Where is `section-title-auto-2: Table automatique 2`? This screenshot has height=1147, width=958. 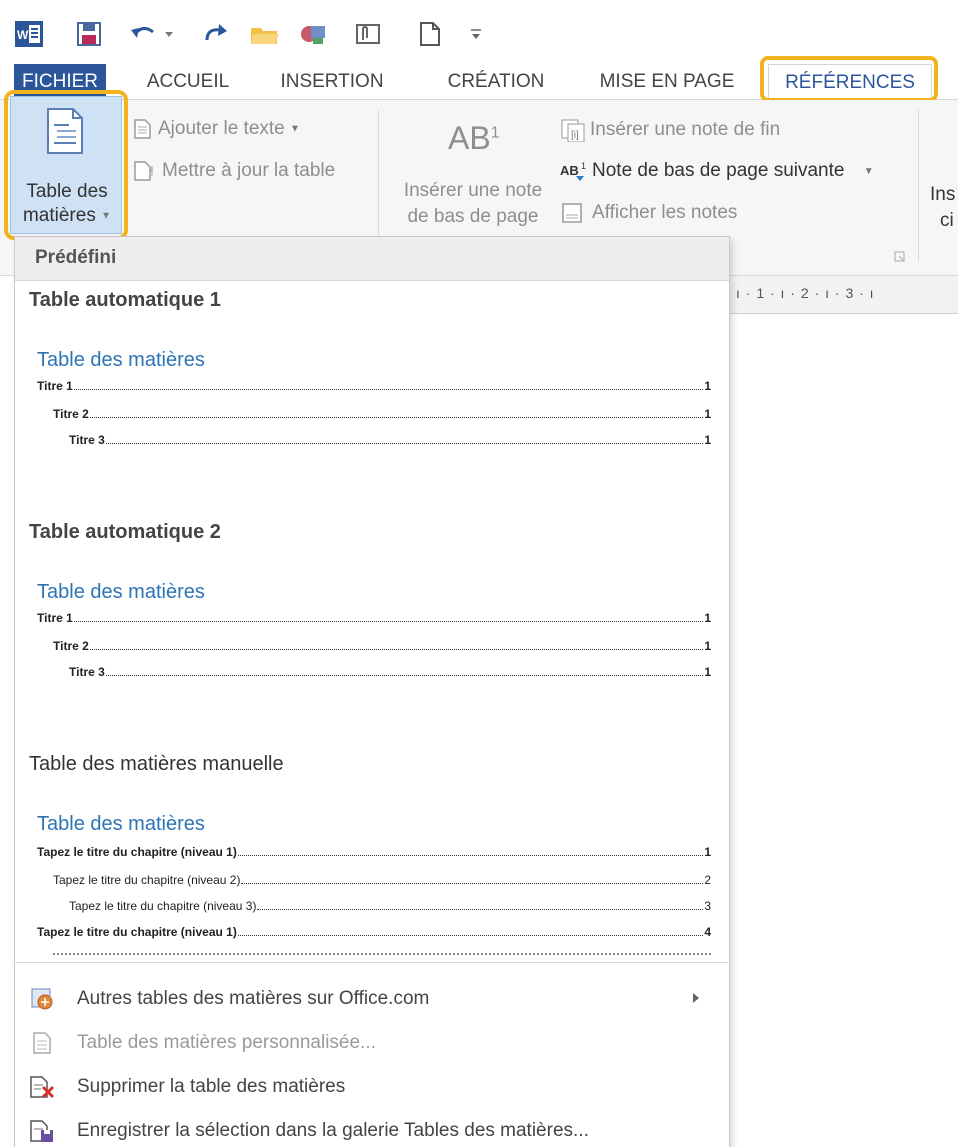 section-title-auto-2: Table automatique 2 is located at coordinates (125, 532).